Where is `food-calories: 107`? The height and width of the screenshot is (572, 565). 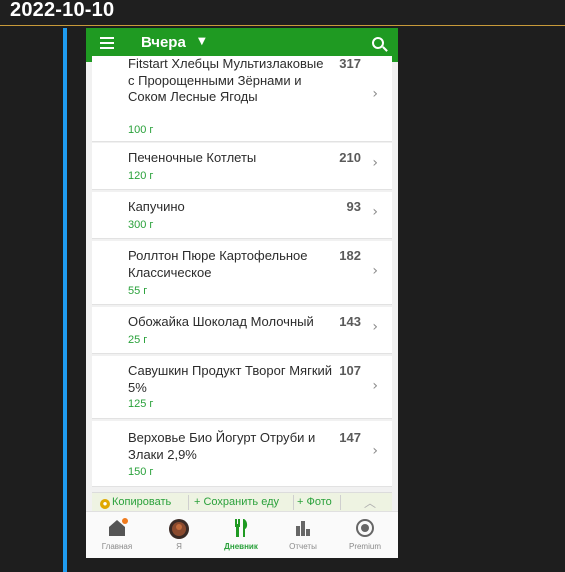
food-calories: 107 is located at coordinates (350, 370).